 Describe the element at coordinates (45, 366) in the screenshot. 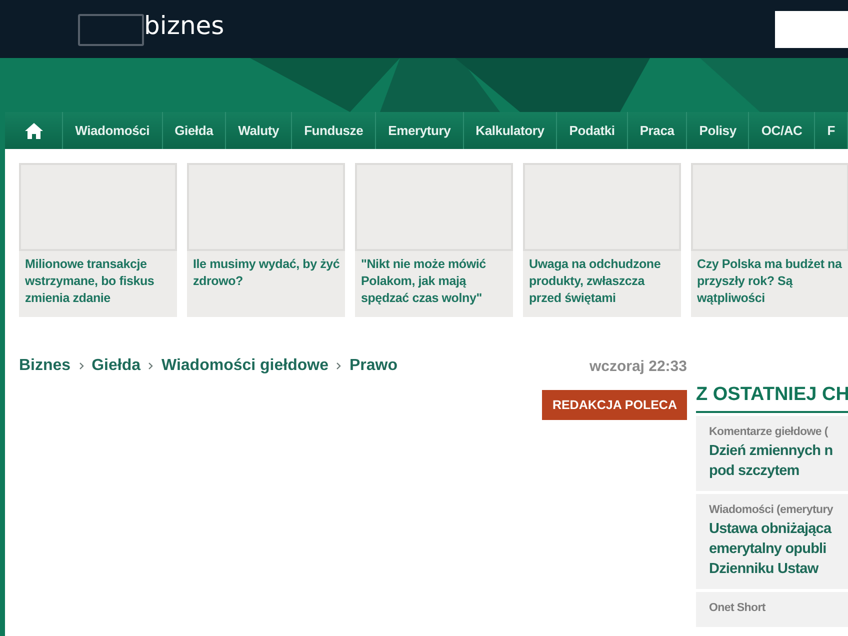

I see `breadcrumb-link: Biznes` at that location.